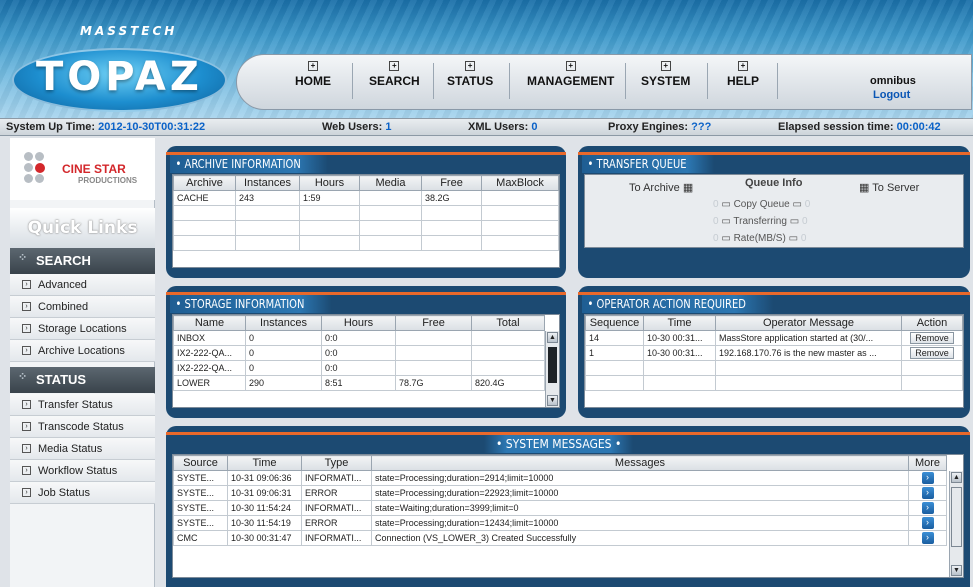  I want to click on cell: state=Waiting;duration=3999;limit=0, so click(640, 508).